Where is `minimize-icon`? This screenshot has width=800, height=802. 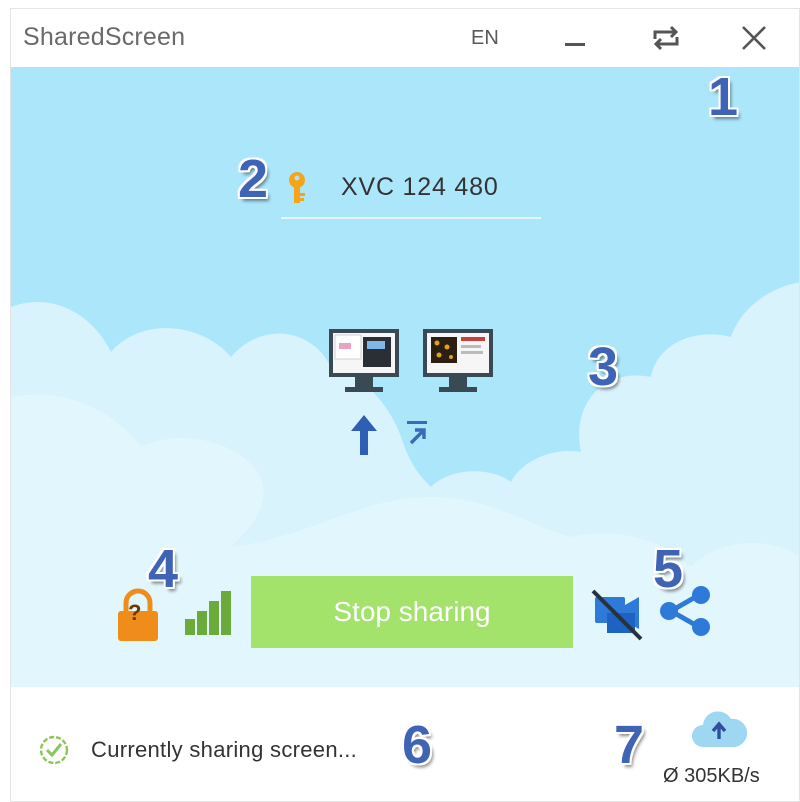 minimize-icon is located at coordinates (575, 44).